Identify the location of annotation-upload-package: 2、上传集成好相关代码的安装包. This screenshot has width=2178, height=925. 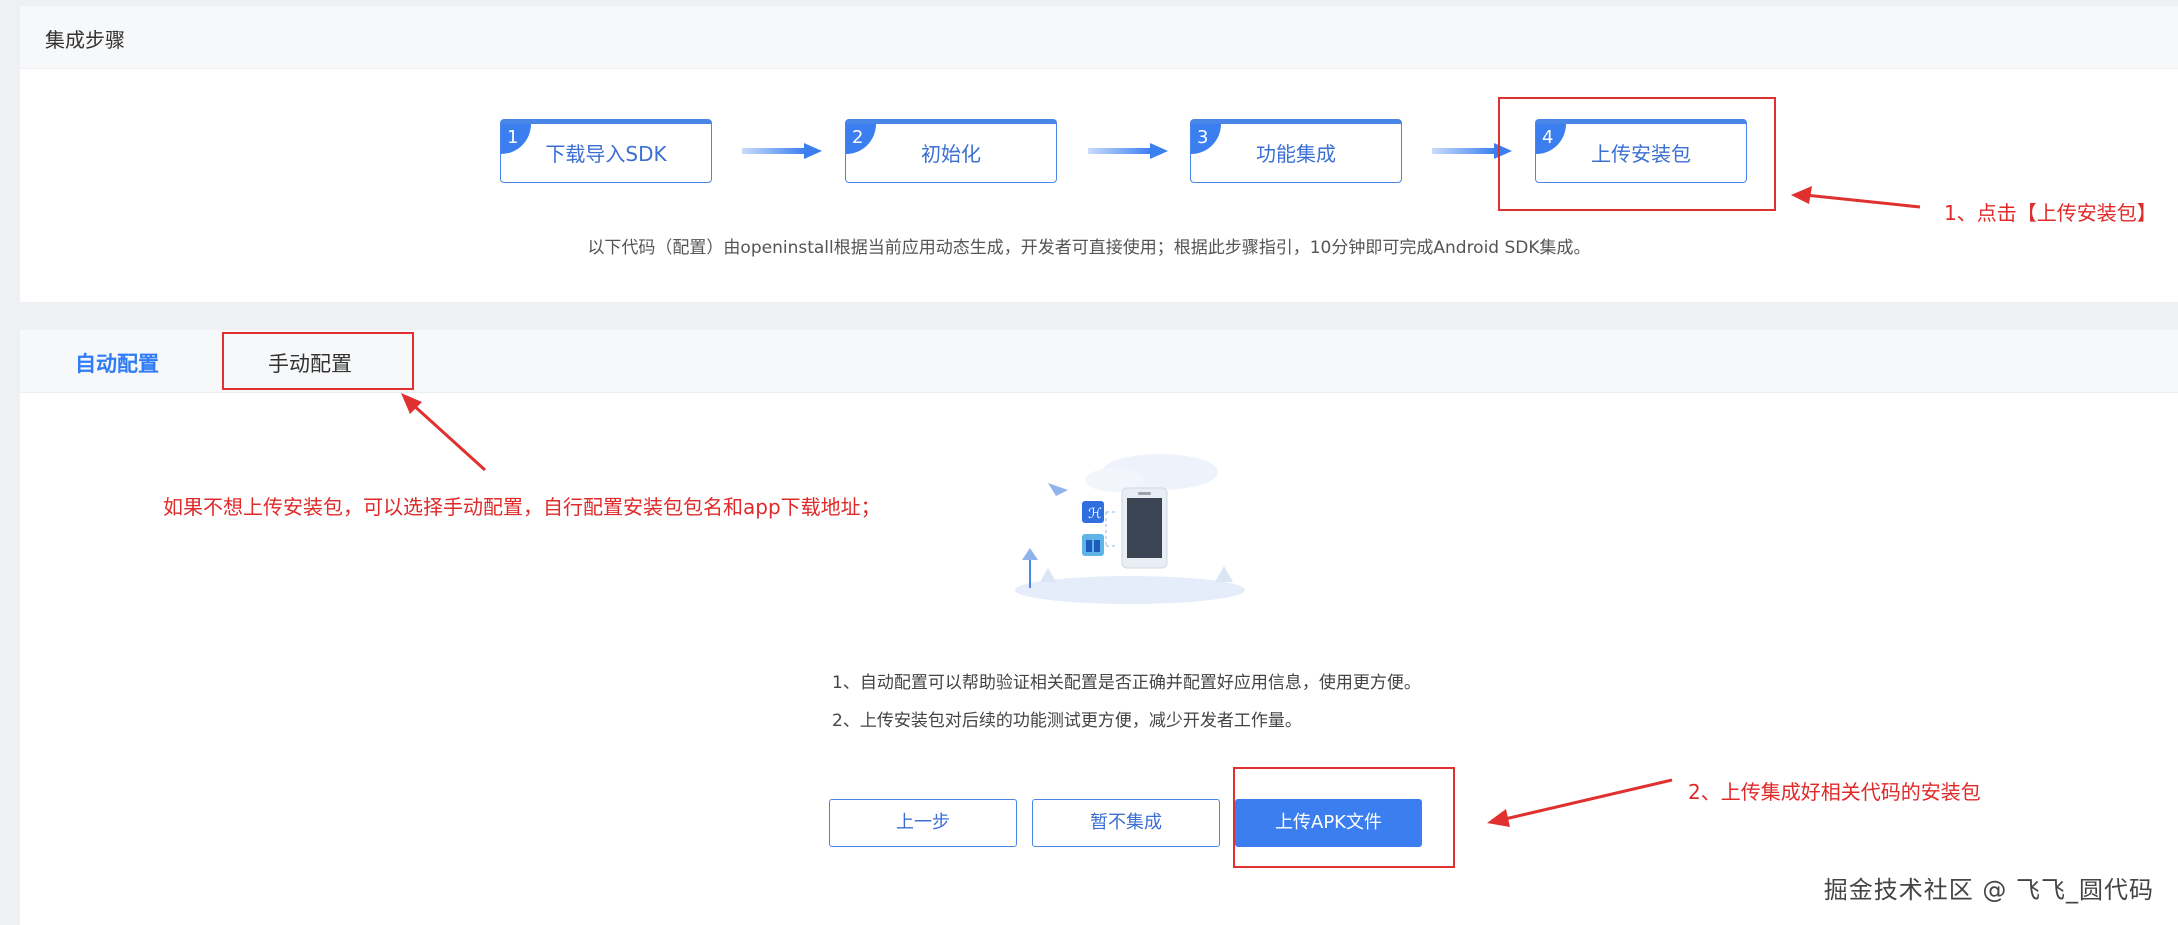
(1834, 792).